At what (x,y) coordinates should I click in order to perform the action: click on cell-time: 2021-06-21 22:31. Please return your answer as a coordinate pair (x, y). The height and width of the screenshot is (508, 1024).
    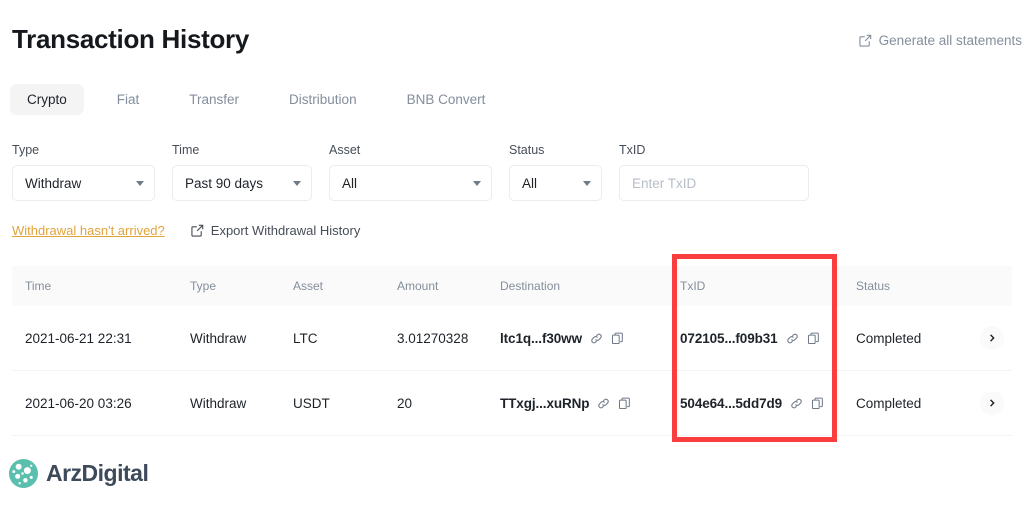
    Looking at the image, I should click on (78, 338).